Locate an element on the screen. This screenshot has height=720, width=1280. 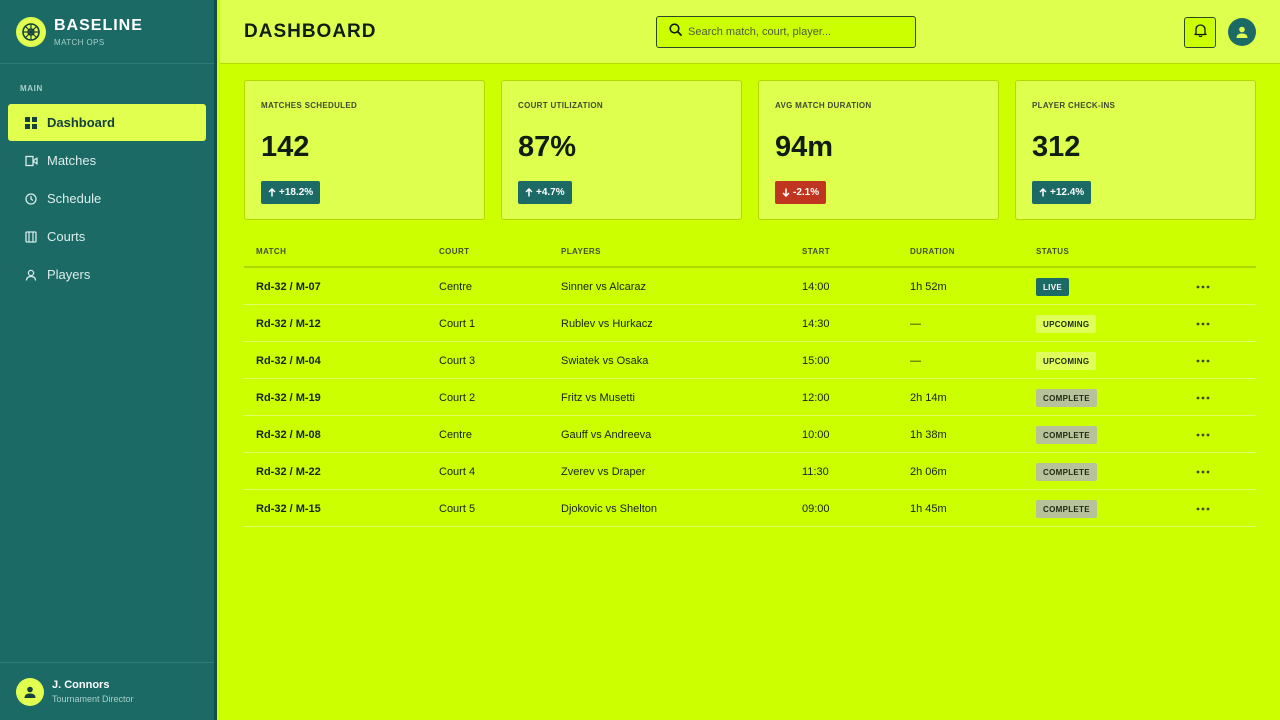
kpi-value: 94m is located at coordinates (804, 147).